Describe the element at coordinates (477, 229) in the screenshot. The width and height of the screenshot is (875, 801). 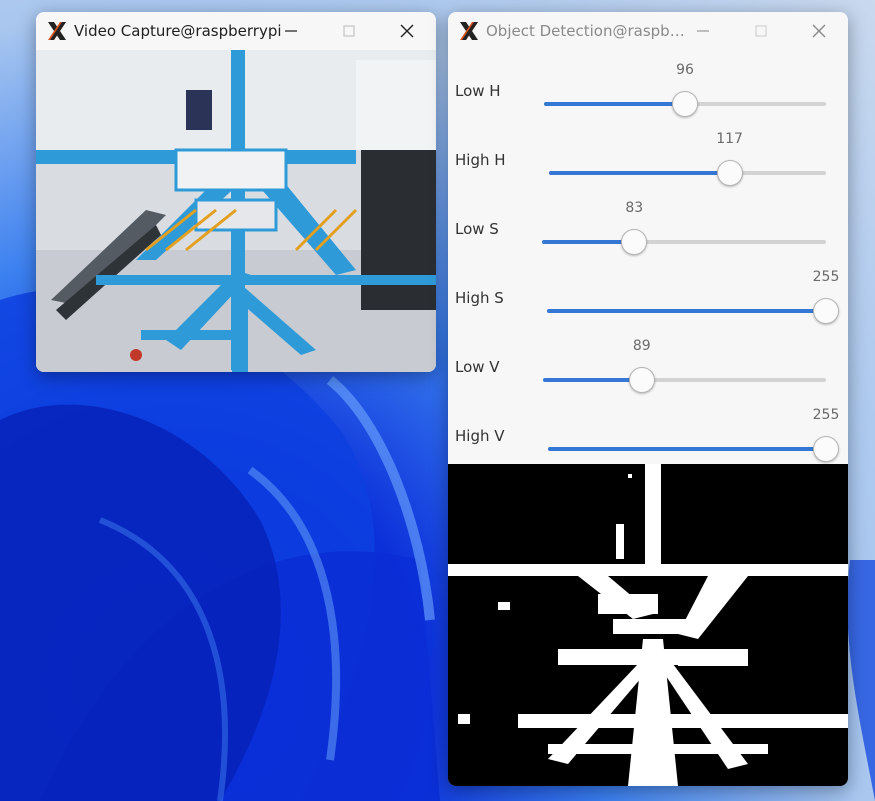
I see `trackbar-label: Low S` at that location.